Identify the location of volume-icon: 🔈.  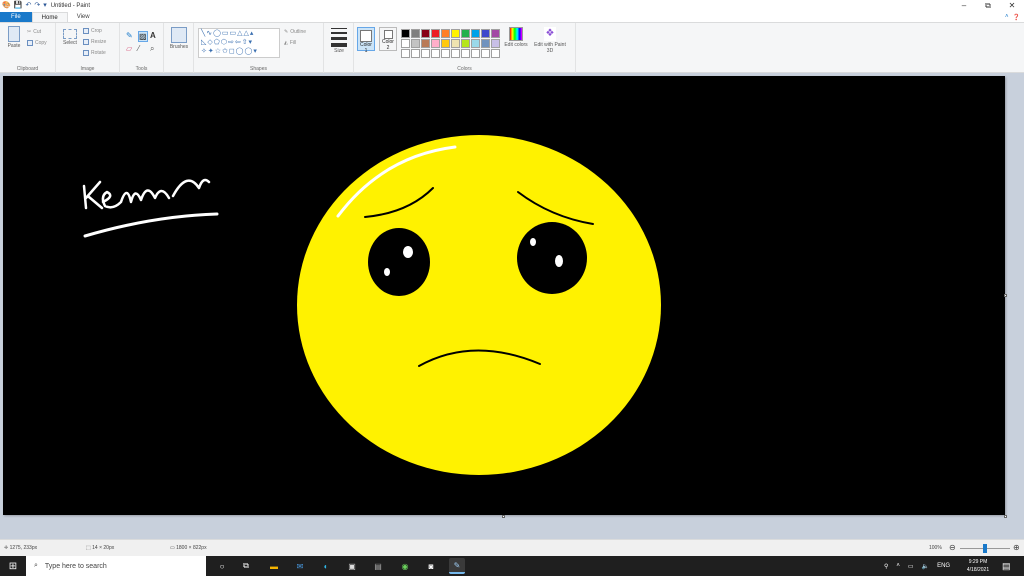
(925, 566).